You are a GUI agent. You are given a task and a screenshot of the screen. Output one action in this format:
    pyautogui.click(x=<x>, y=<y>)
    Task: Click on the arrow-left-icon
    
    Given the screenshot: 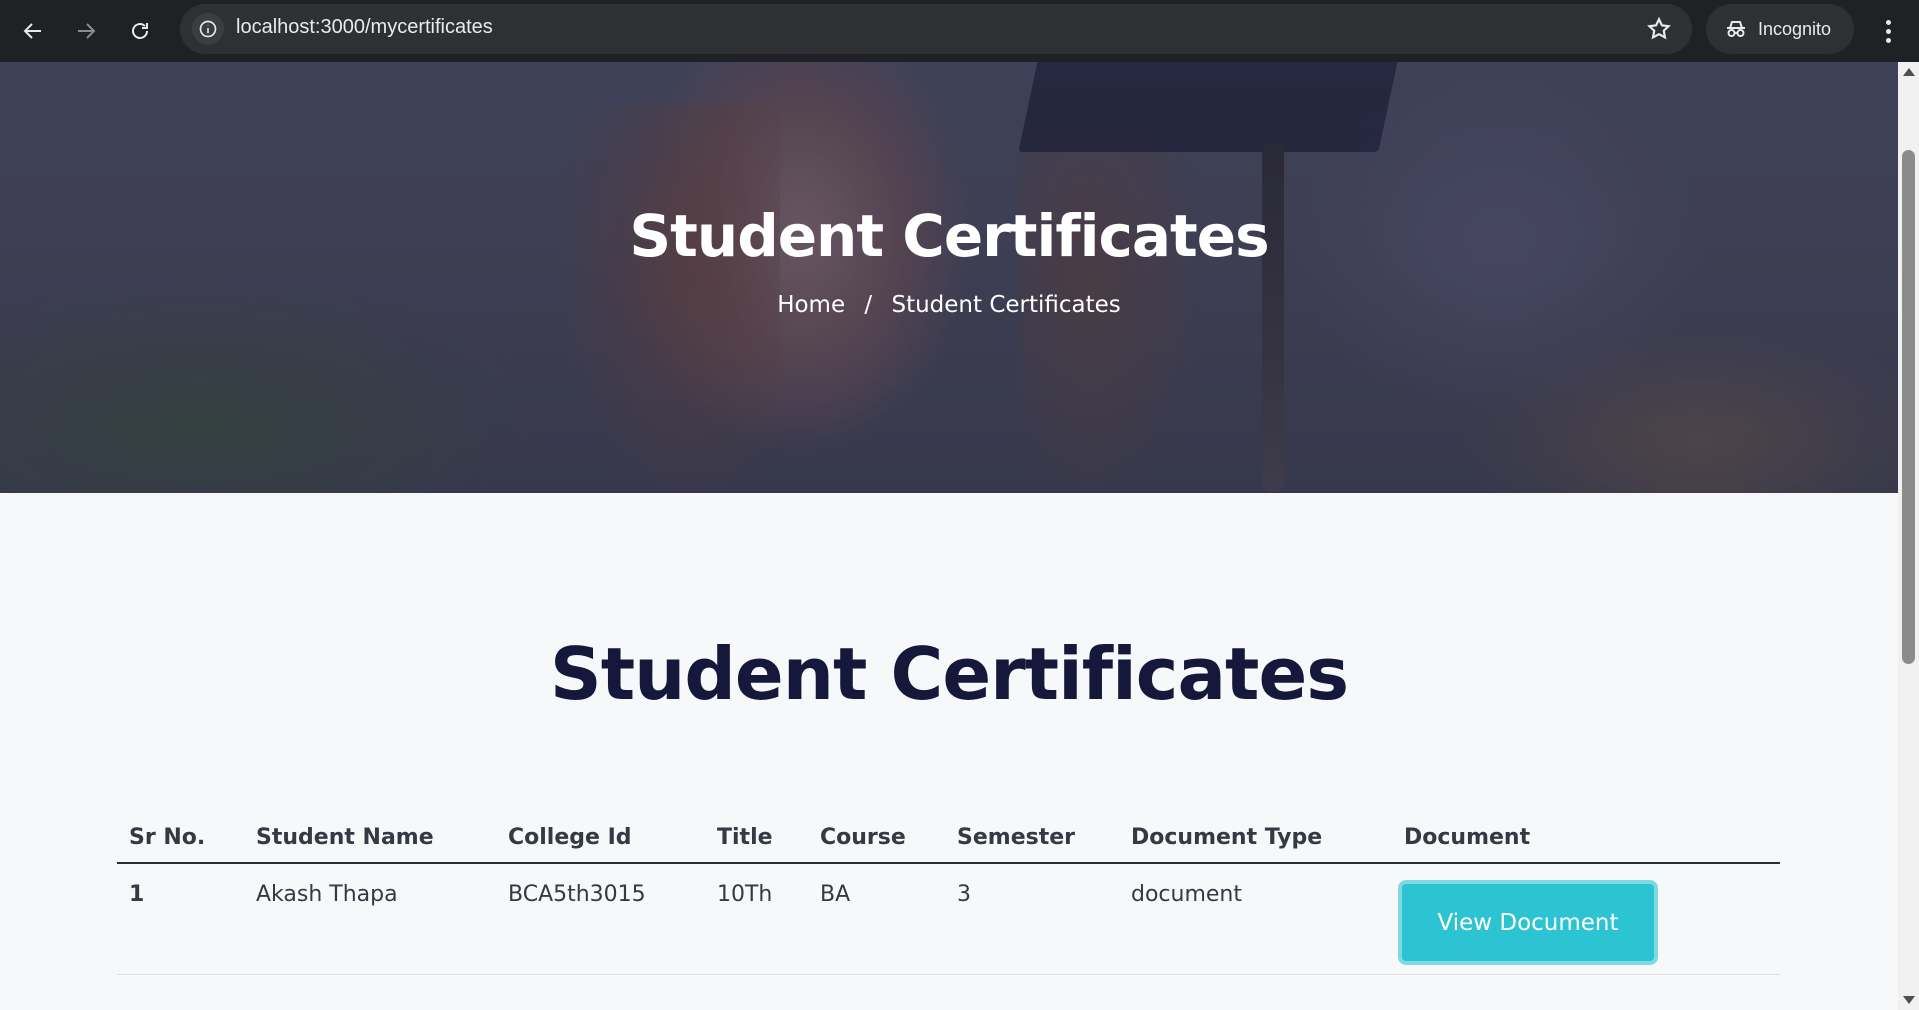 What is the action you would take?
    pyautogui.click(x=32, y=31)
    